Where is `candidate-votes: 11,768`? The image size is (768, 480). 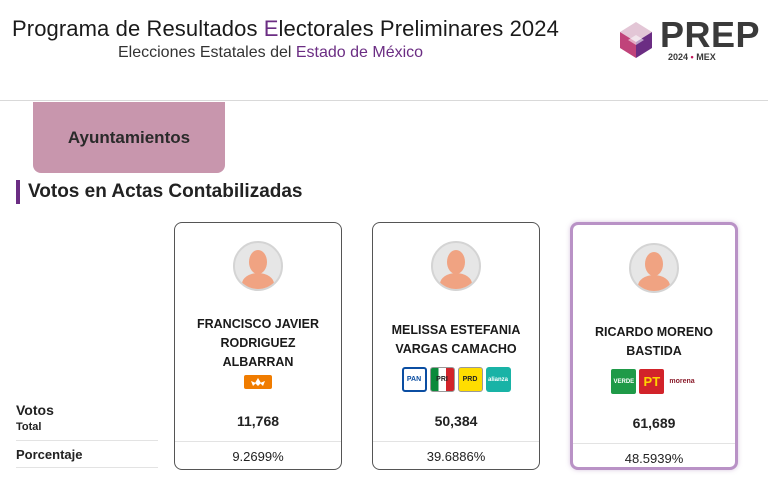 candidate-votes: 11,768 is located at coordinates (258, 421).